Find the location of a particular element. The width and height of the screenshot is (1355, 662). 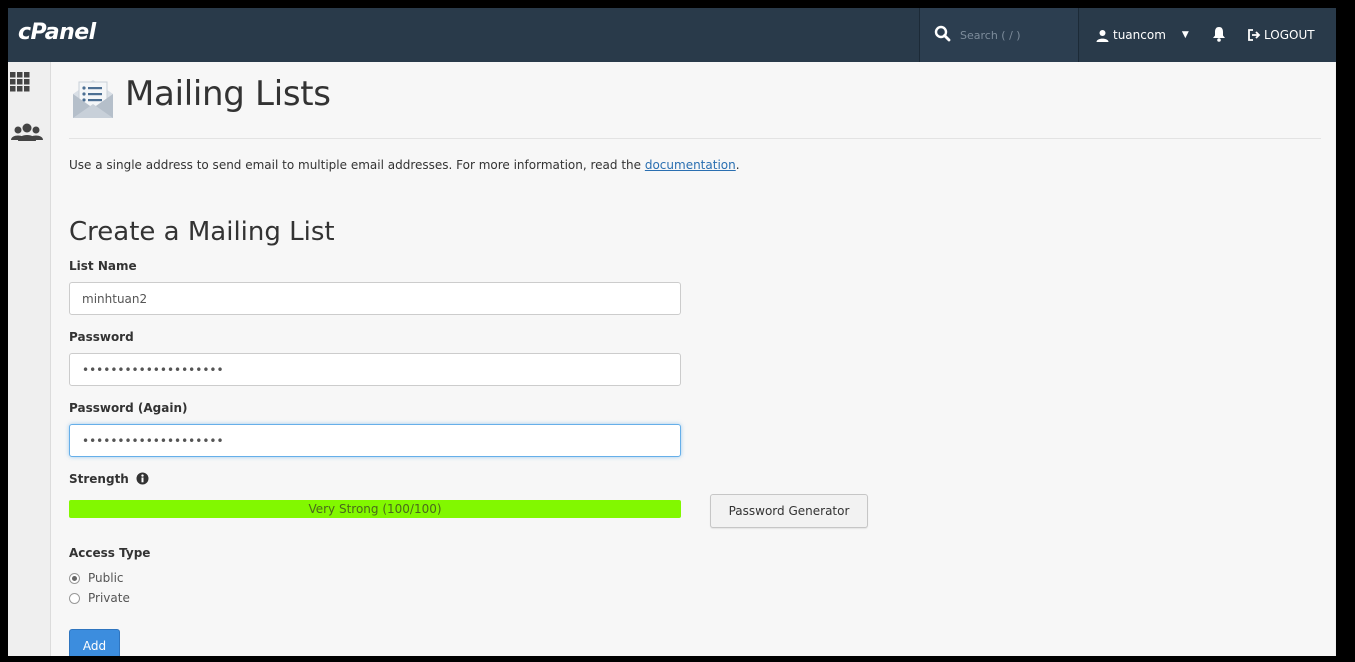

mailing-list-envelope-icon is located at coordinates (93, 99).